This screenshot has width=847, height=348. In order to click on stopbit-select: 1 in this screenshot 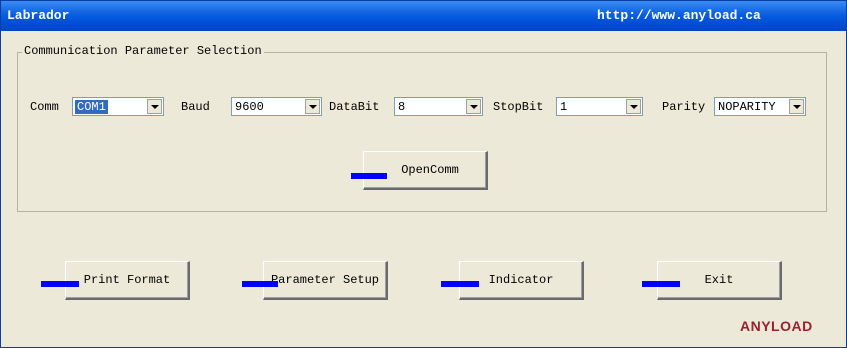, I will do `click(599, 106)`.